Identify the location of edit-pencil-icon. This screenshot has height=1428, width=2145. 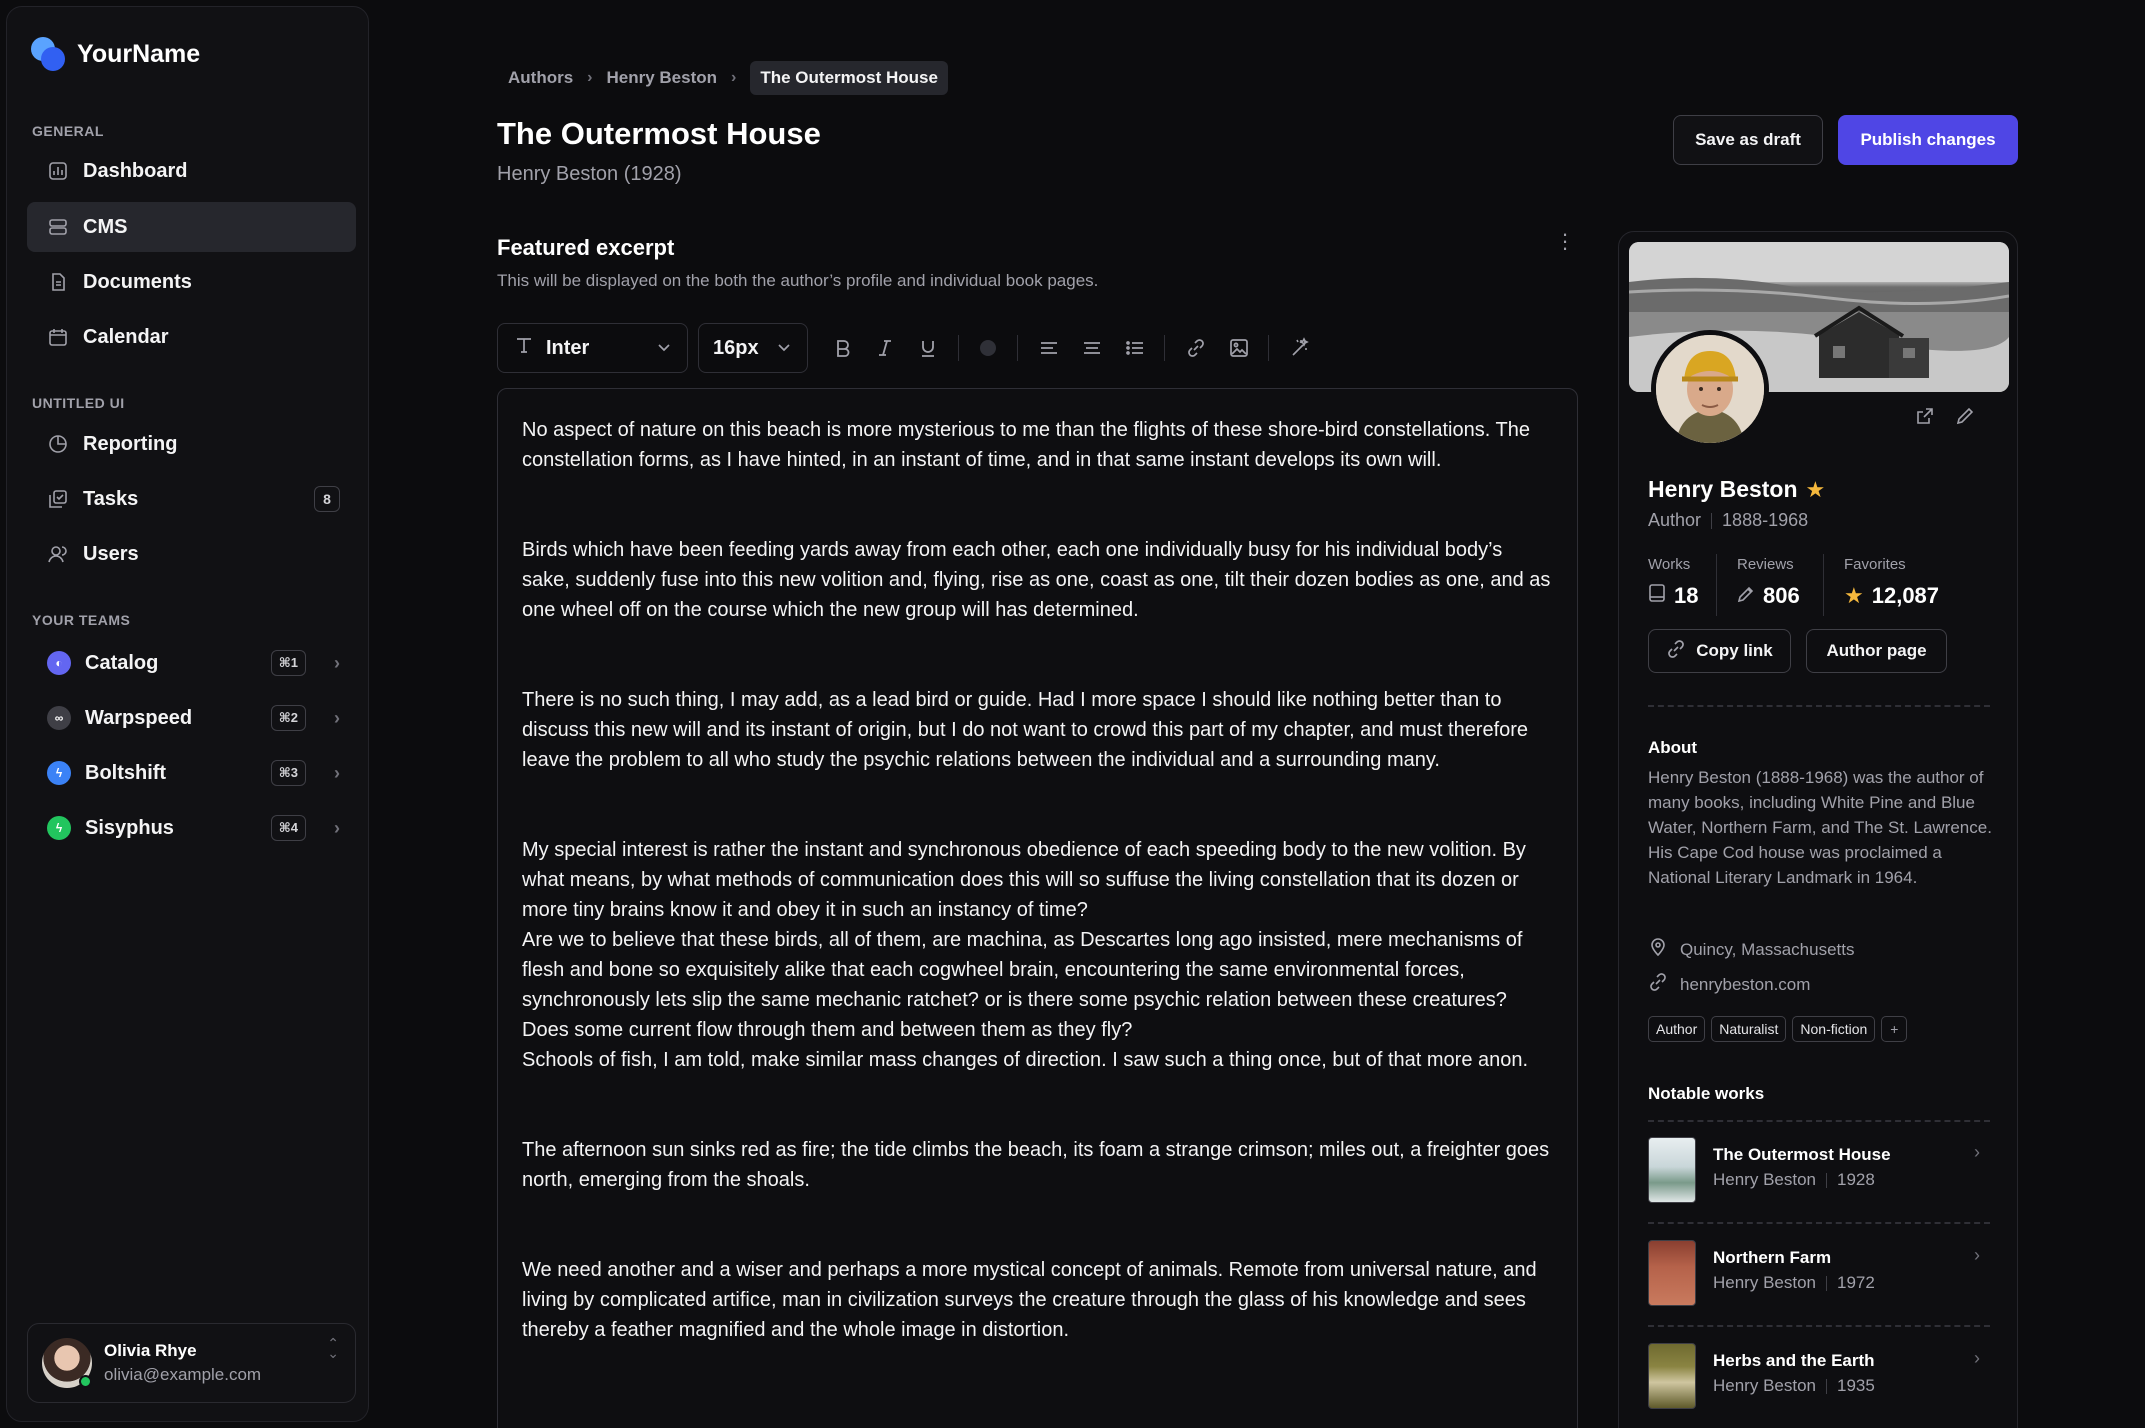
(1965, 418).